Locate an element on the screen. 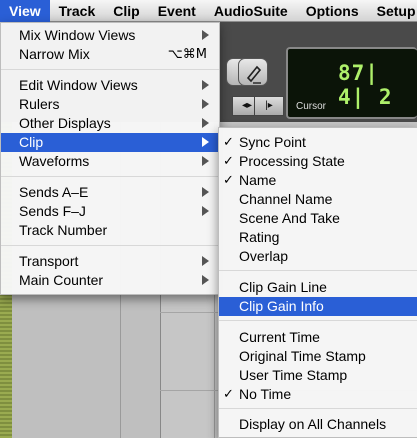 The image size is (417, 438). nudge-mode-button: |▸ is located at coordinates (269, 106).